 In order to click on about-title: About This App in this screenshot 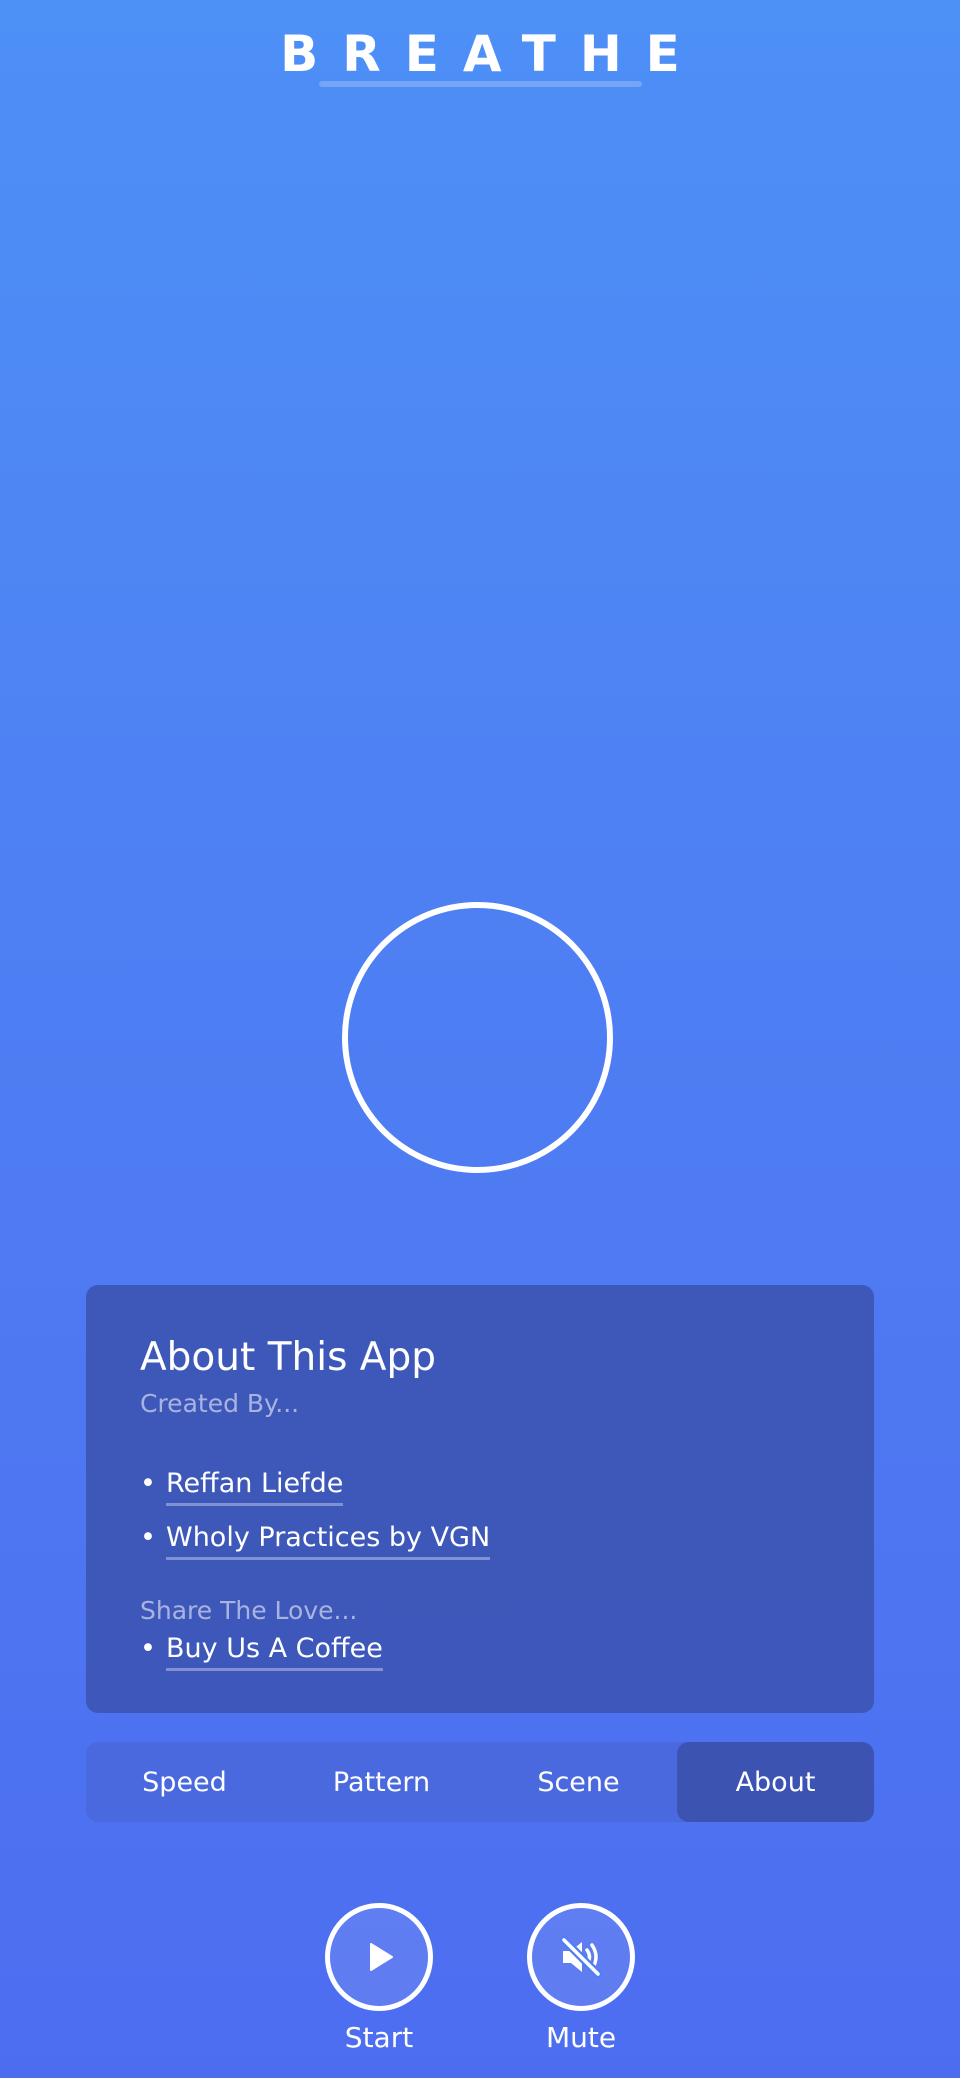, I will do `click(288, 1357)`.